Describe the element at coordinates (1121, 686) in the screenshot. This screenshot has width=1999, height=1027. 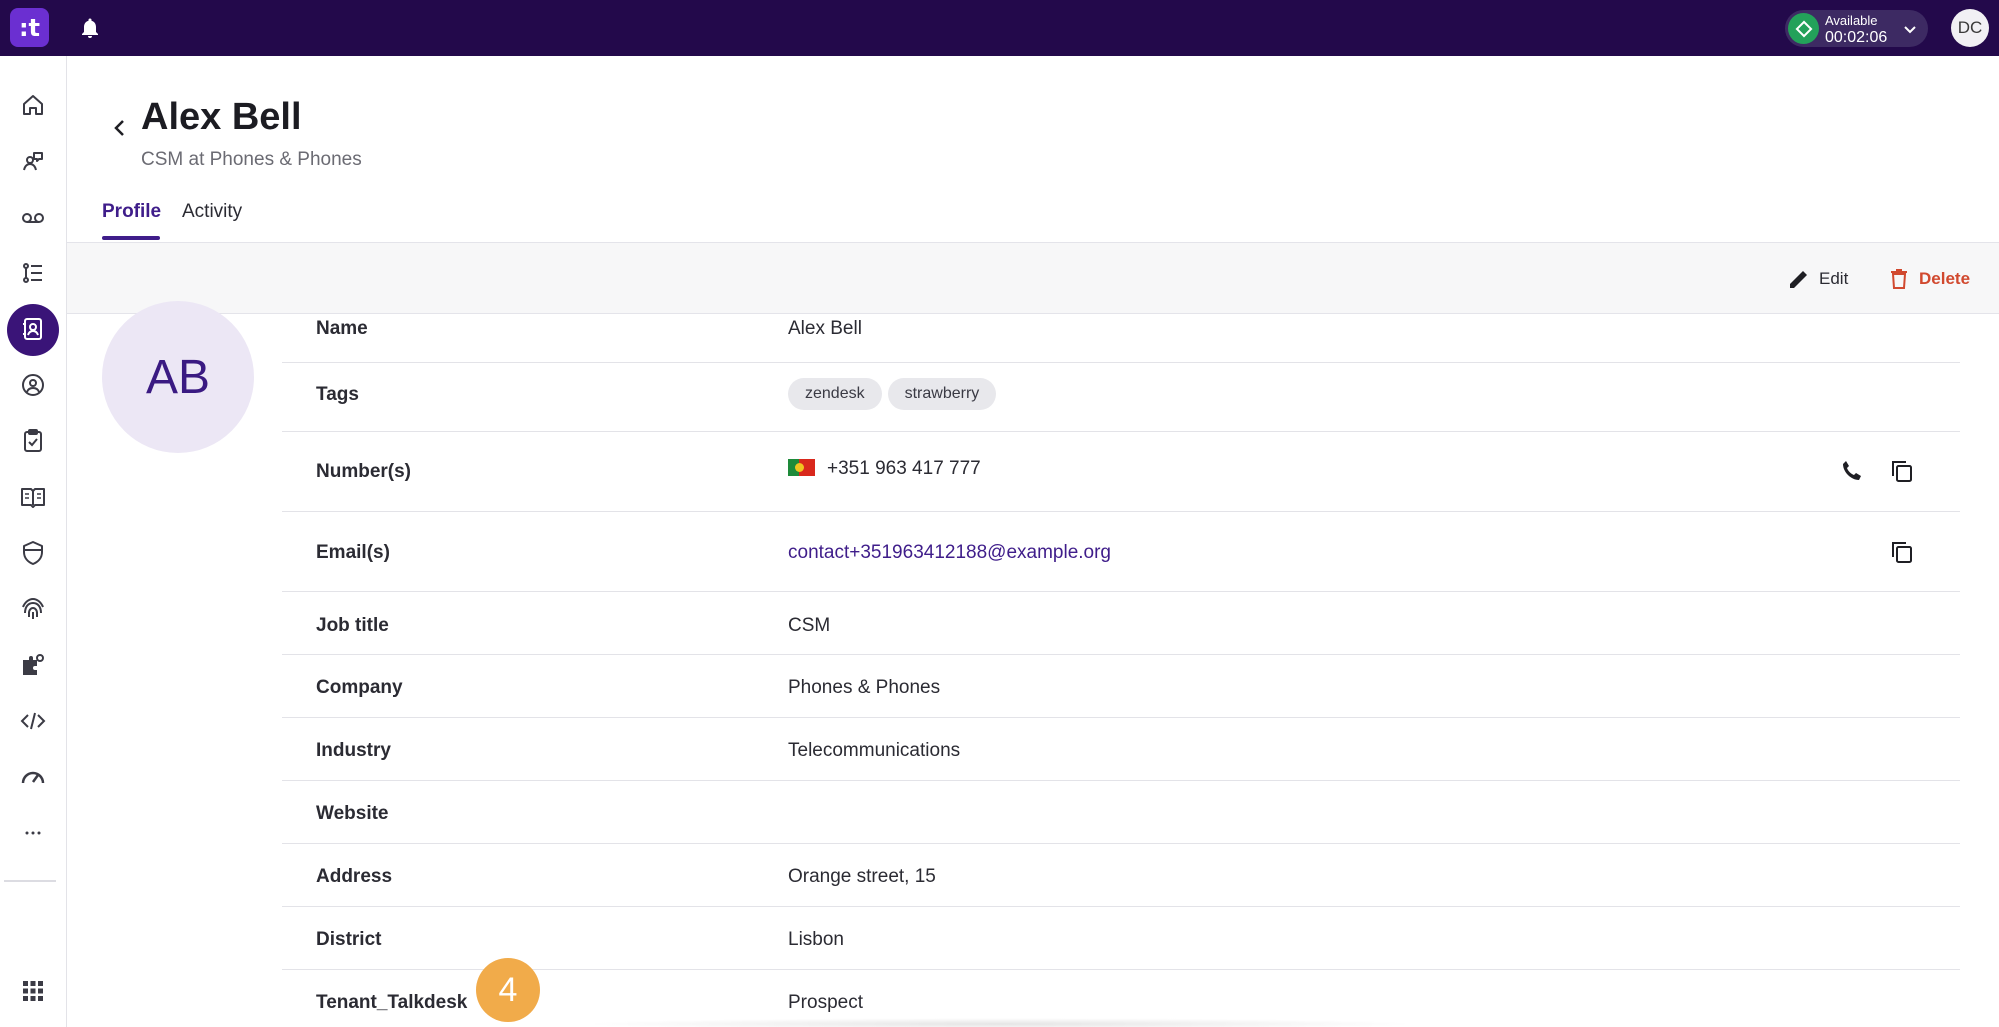
I see `detail-row-company: Company Phones & Phones` at that location.